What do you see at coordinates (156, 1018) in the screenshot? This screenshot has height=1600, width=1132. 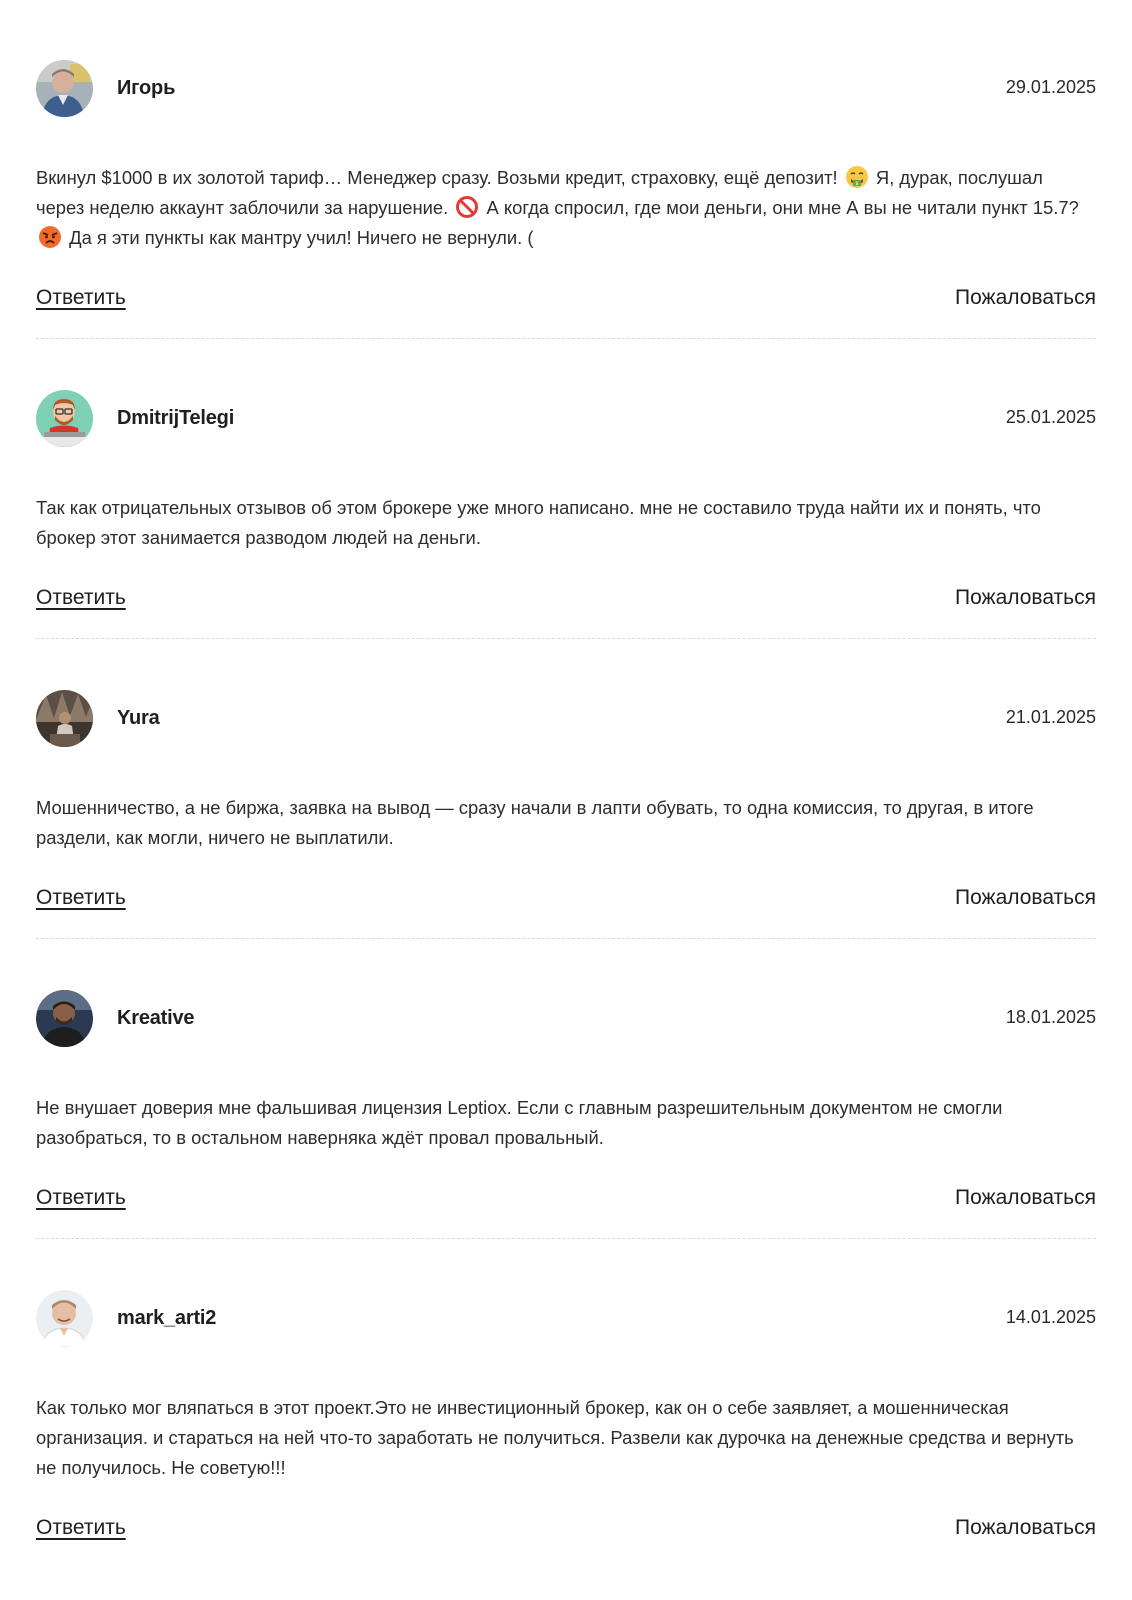 I see `author-name: Kreative` at bounding box center [156, 1018].